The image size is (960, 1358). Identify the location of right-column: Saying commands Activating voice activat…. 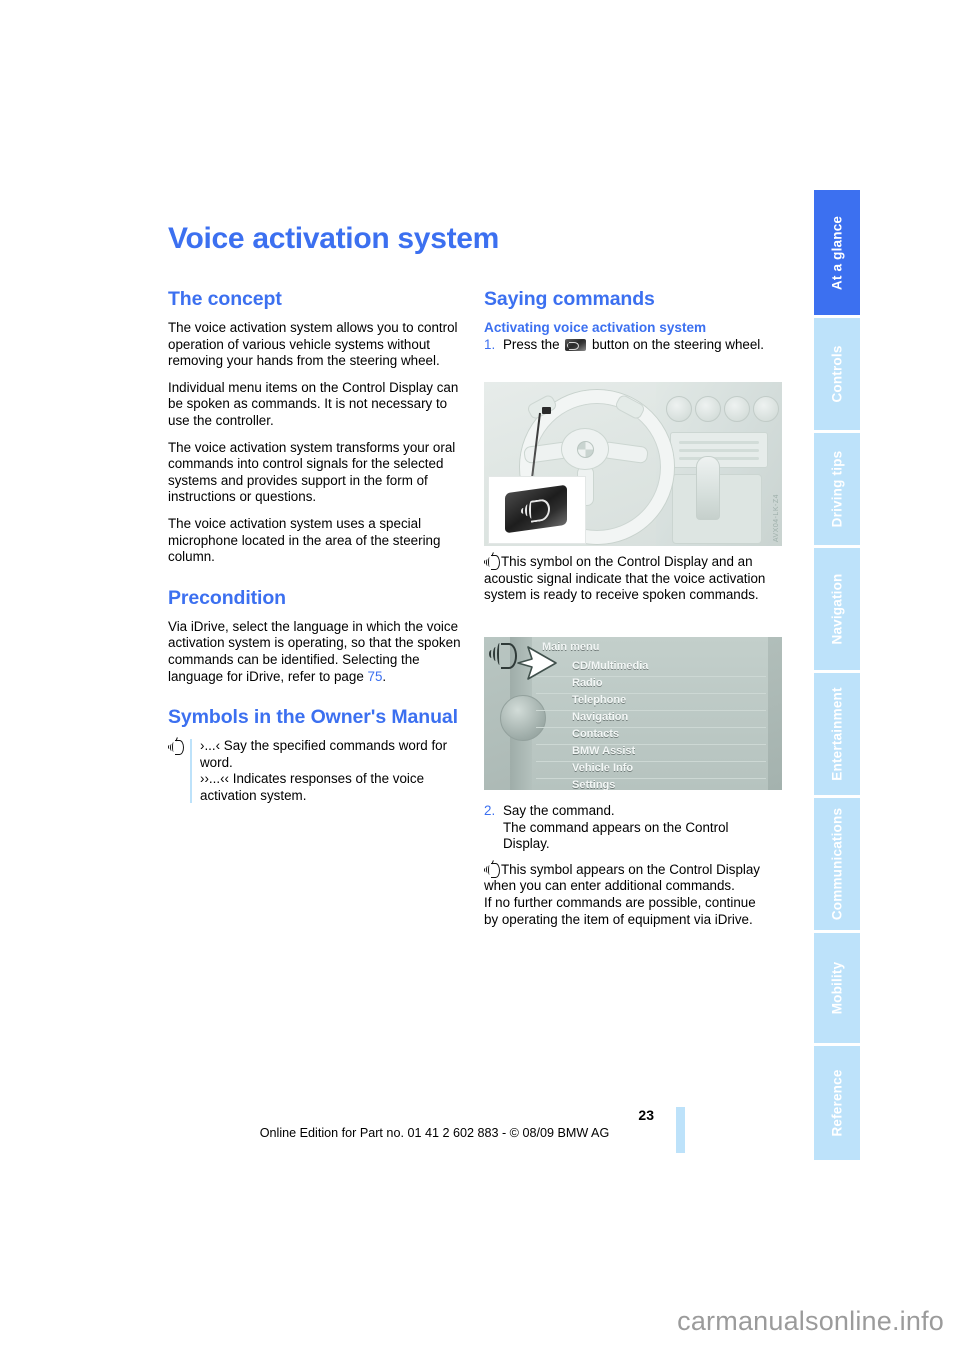
(632, 324).